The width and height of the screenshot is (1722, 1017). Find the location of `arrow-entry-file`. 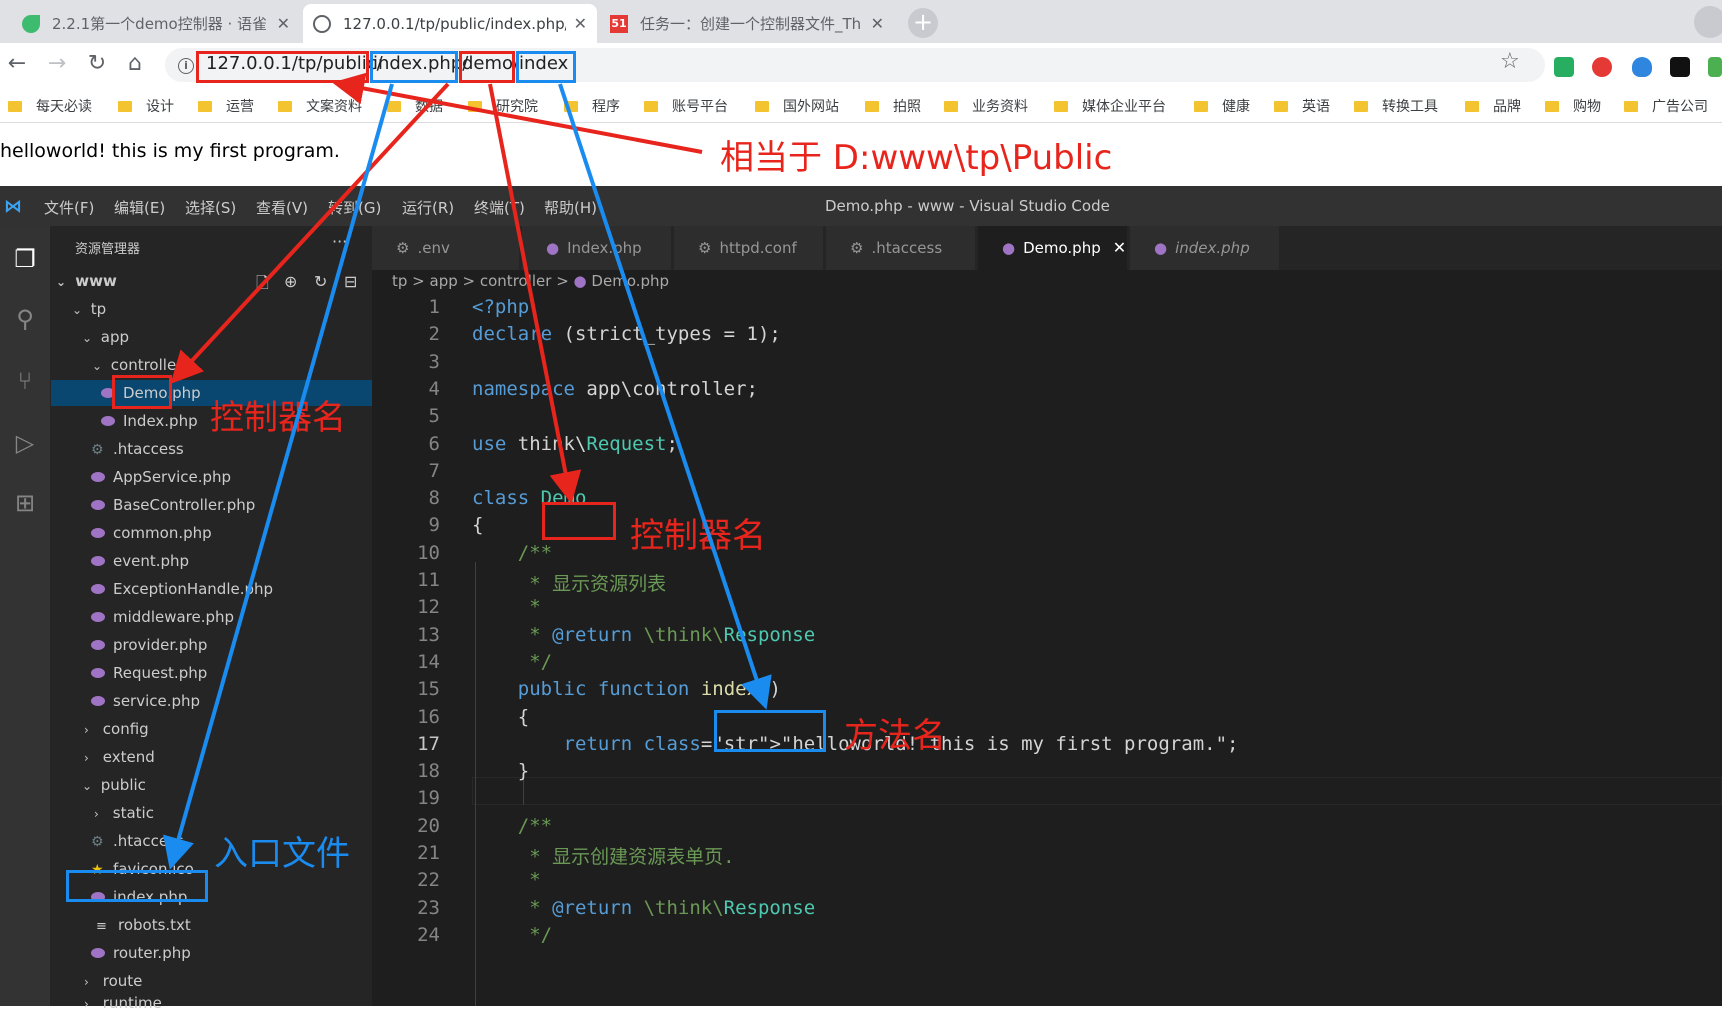

arrow-entry-file is located at coordinates (278, 476).